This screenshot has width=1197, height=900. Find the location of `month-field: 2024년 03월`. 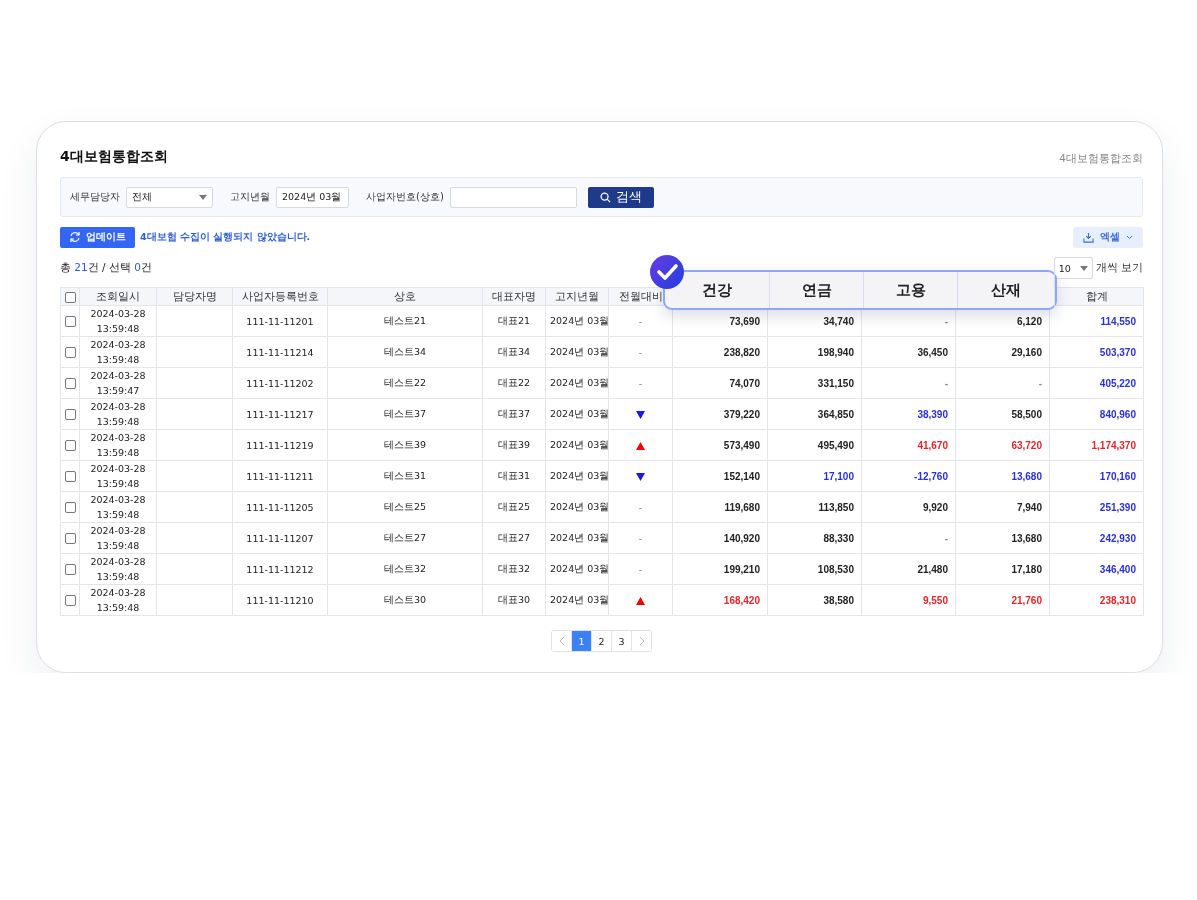

month-field: 2024년 03월 is located at coordinates (312, 197).